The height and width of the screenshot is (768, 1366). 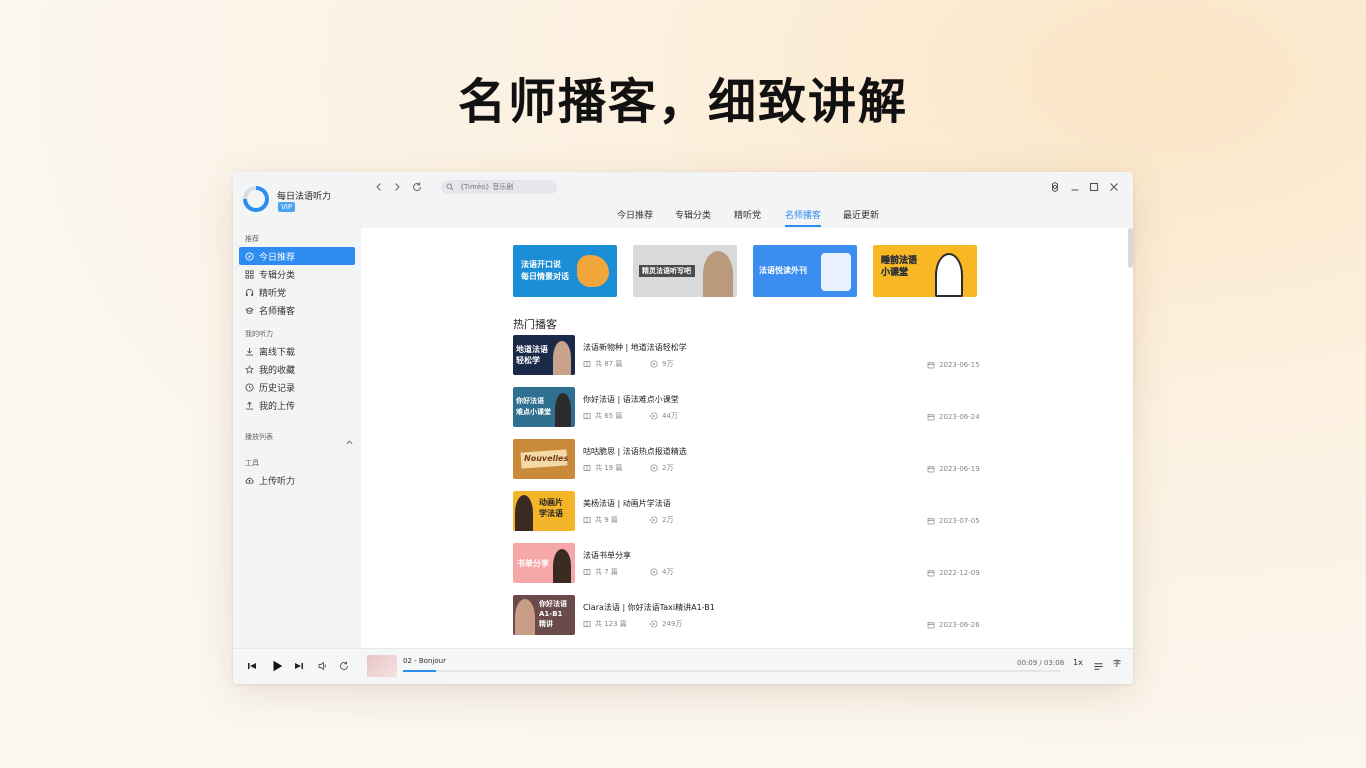 I want to click on section-label-tools: 工具, so click(x=252, y=463).